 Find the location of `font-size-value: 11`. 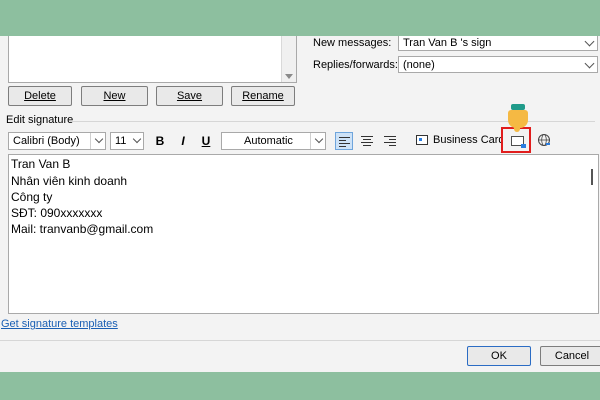

font-size-value: 11 is located at coordinates (121, 141).